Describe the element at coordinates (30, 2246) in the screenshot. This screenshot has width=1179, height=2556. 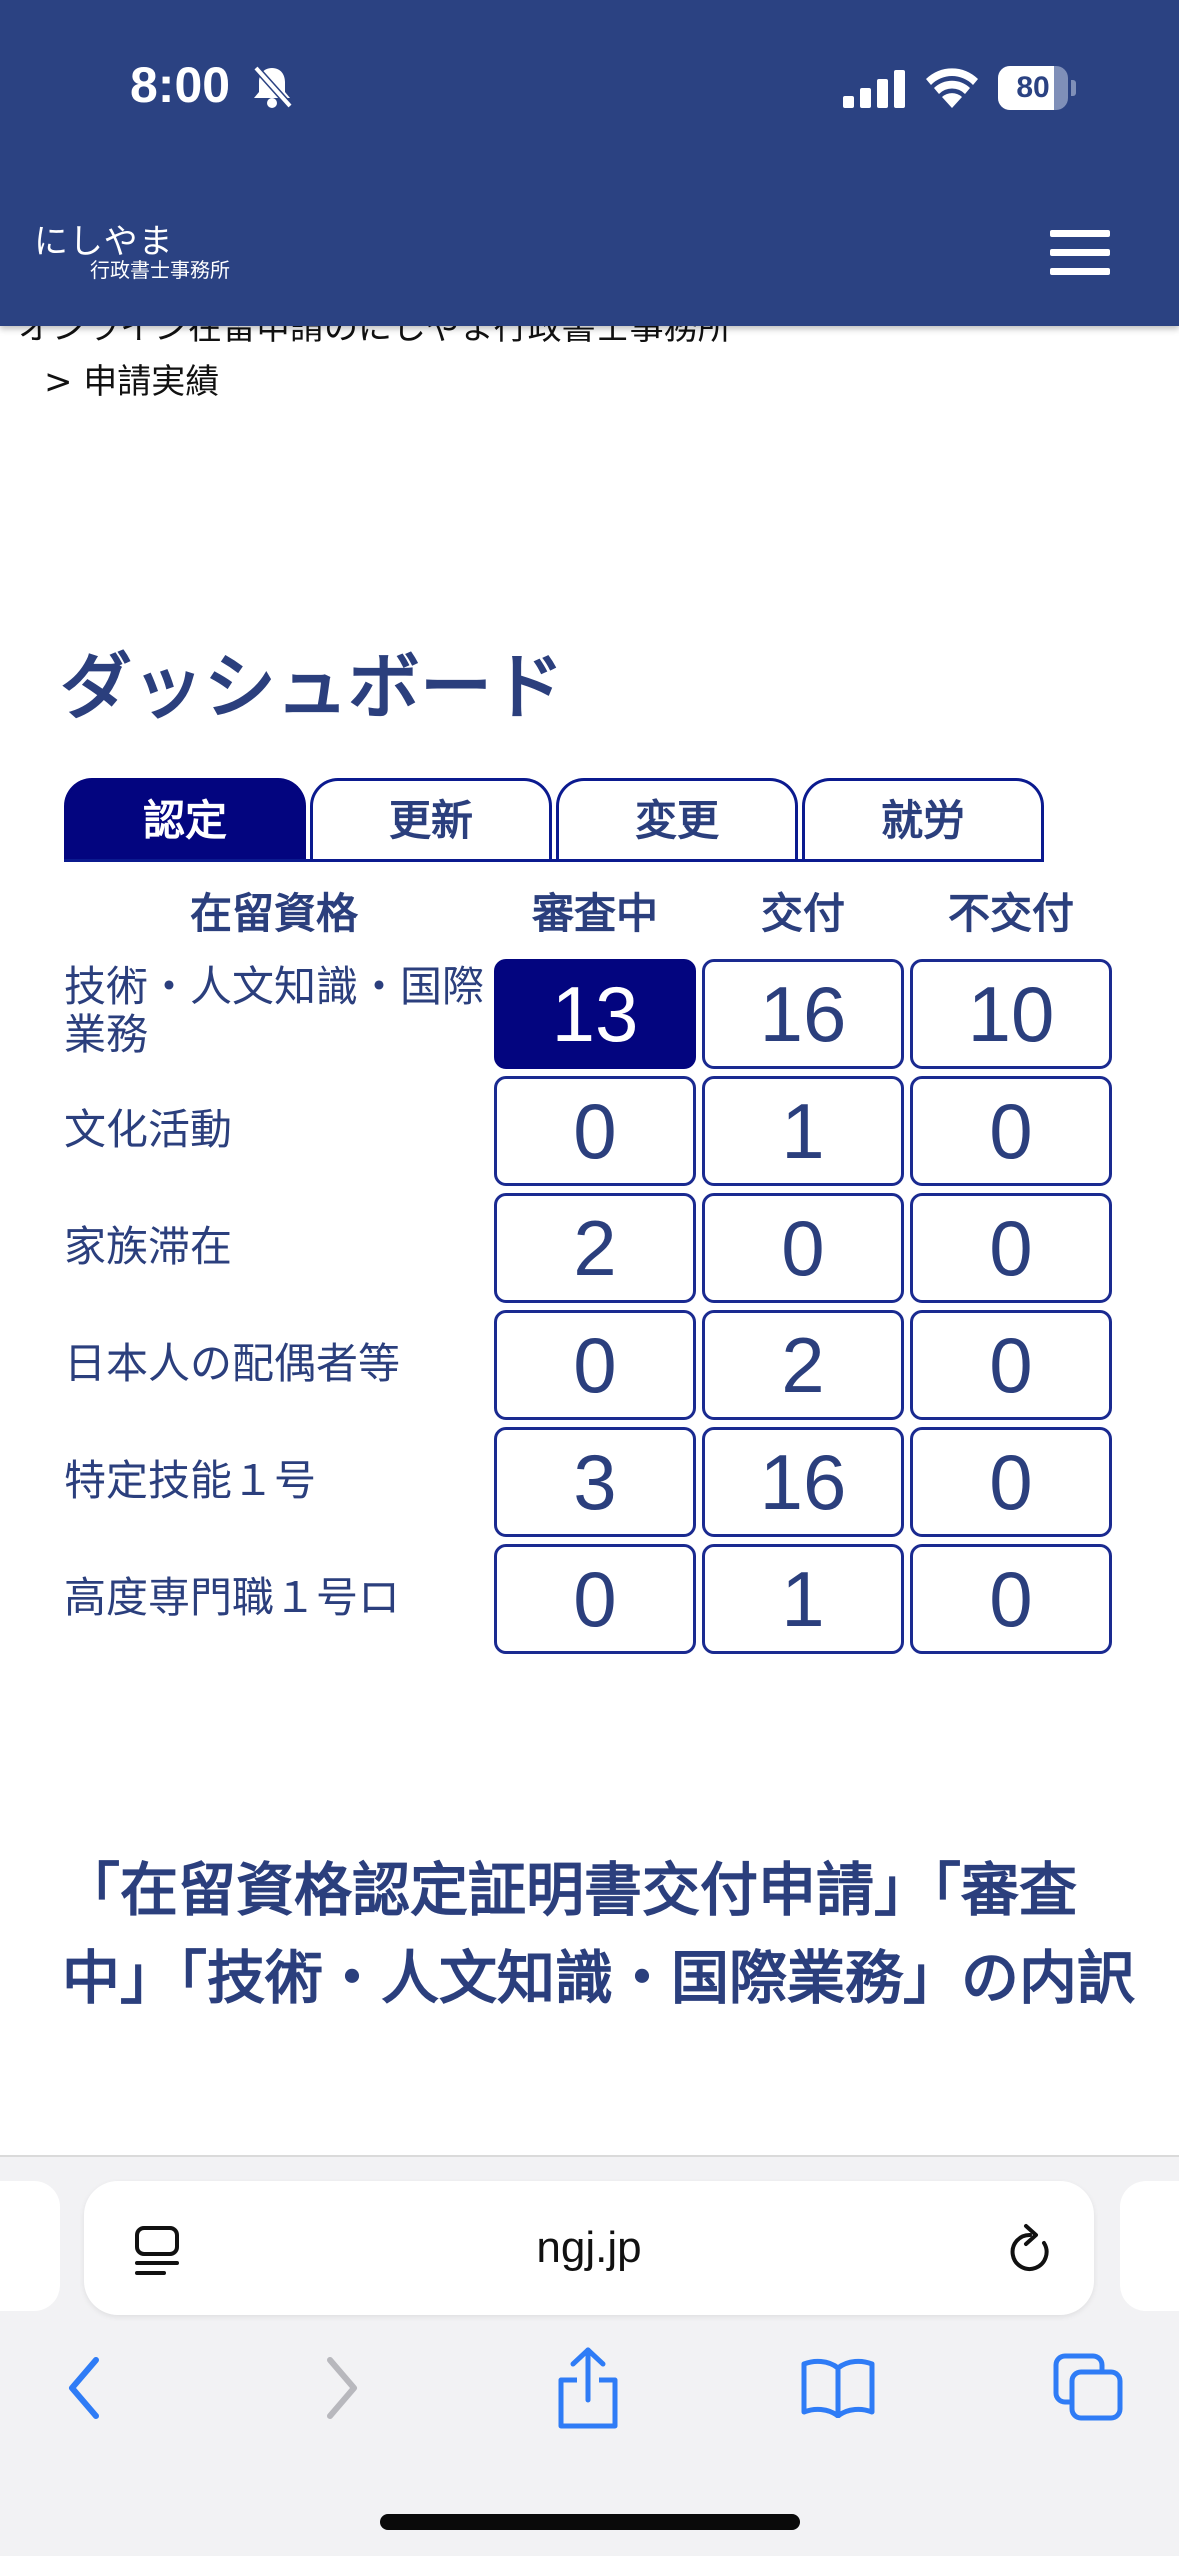
I see `previous-tab-preview` at that location.